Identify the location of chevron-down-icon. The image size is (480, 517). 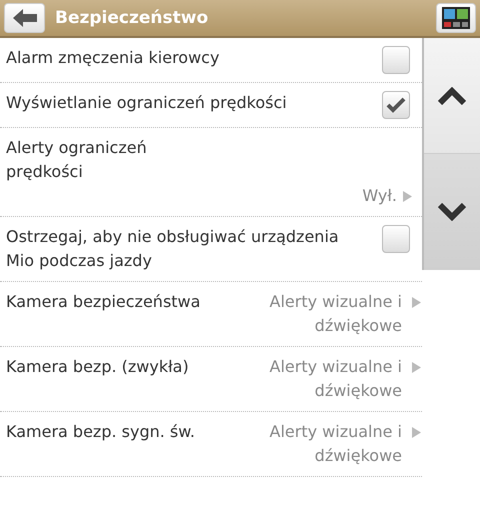
(452, 212).